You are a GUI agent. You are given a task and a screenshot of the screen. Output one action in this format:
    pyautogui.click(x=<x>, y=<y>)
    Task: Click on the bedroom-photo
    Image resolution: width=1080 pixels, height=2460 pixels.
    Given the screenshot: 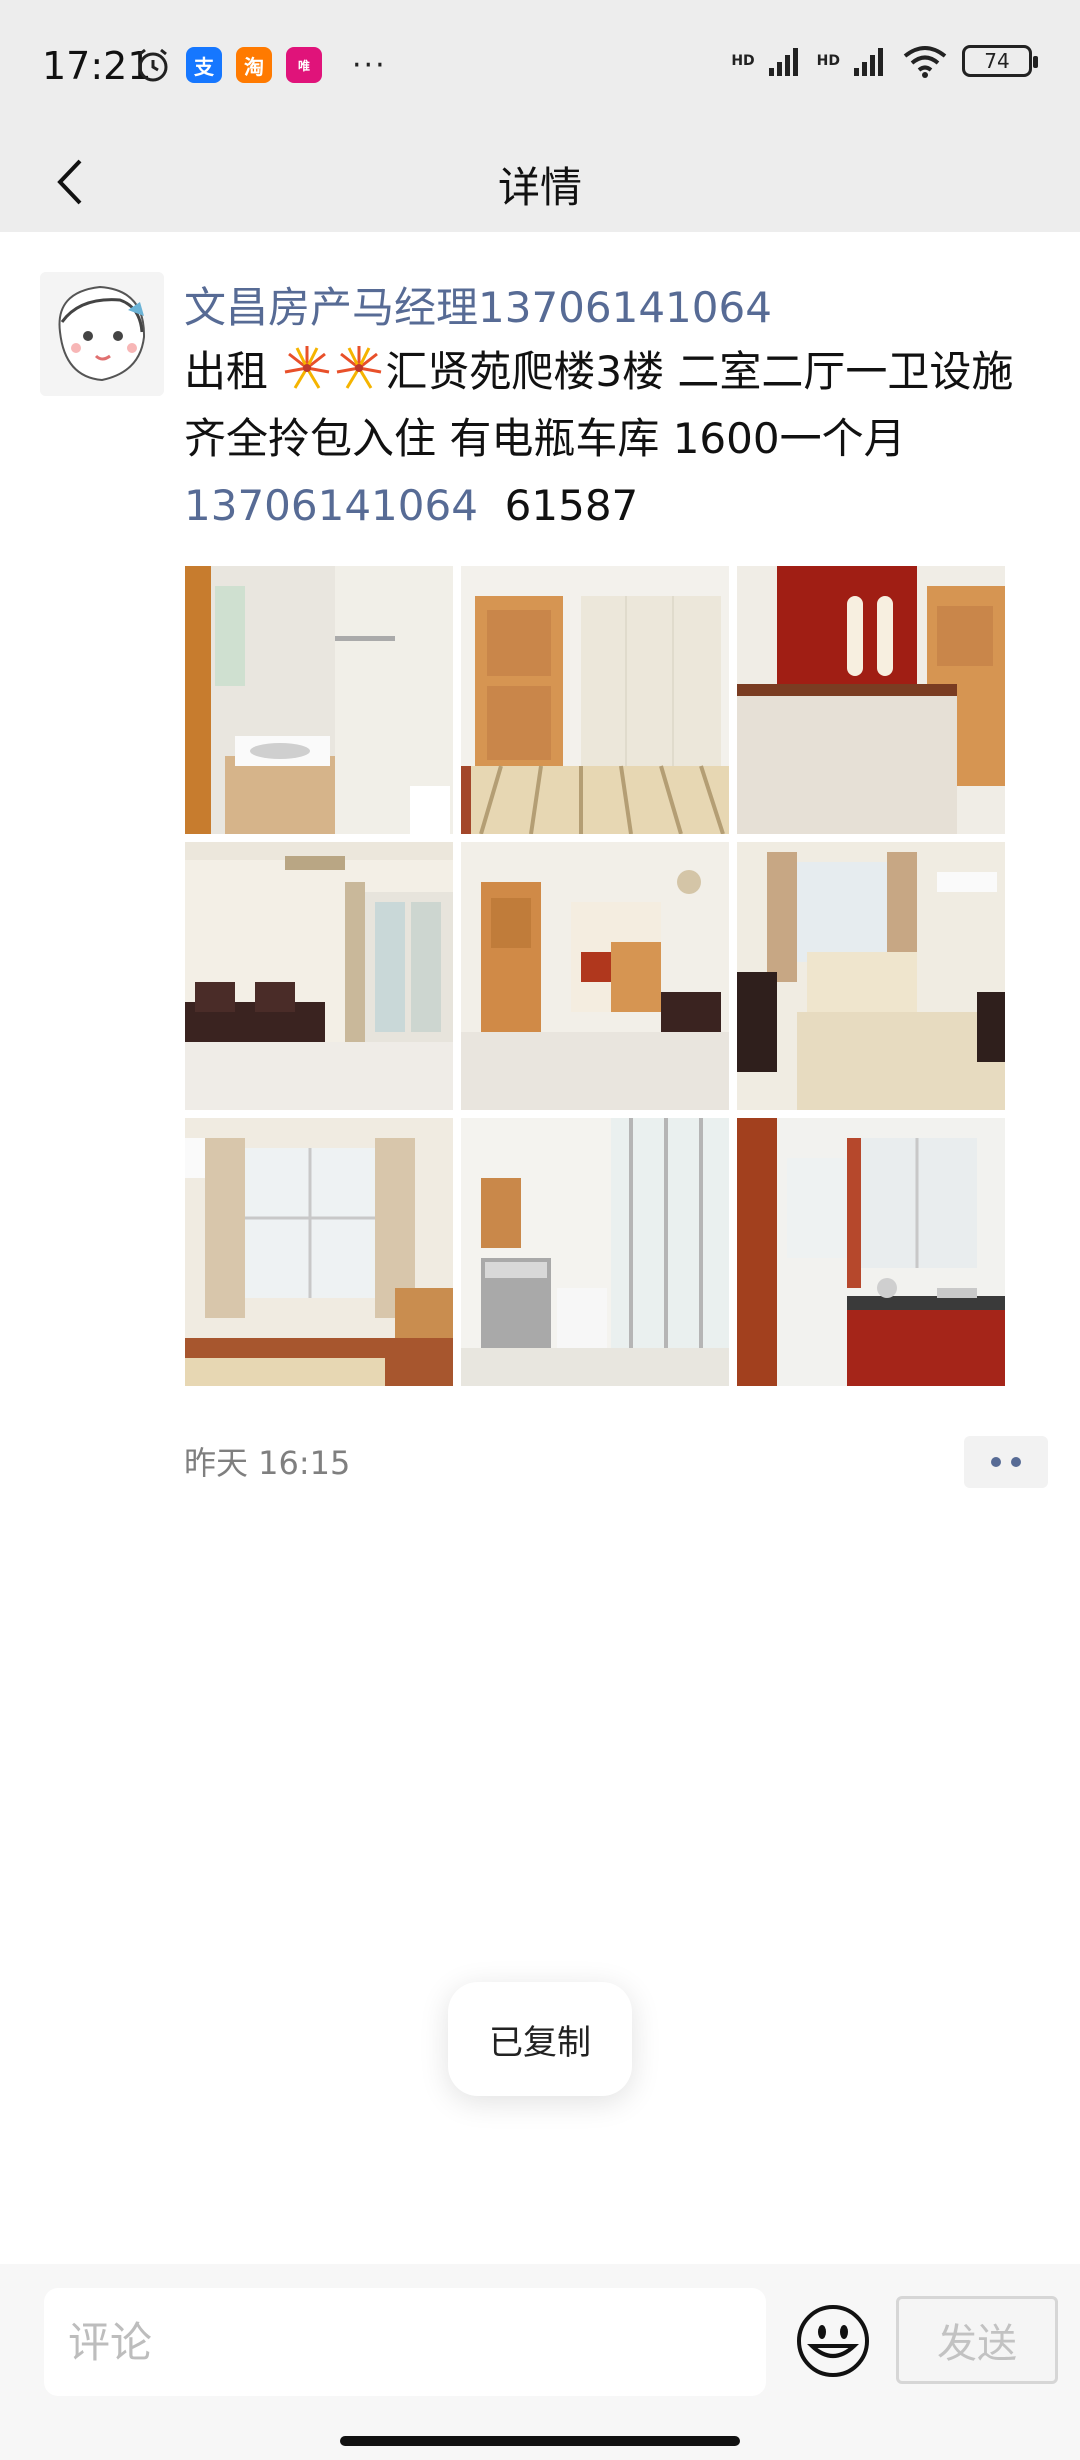 What is the action you would take?
    pyautogui.click(x=595, y=700)
    